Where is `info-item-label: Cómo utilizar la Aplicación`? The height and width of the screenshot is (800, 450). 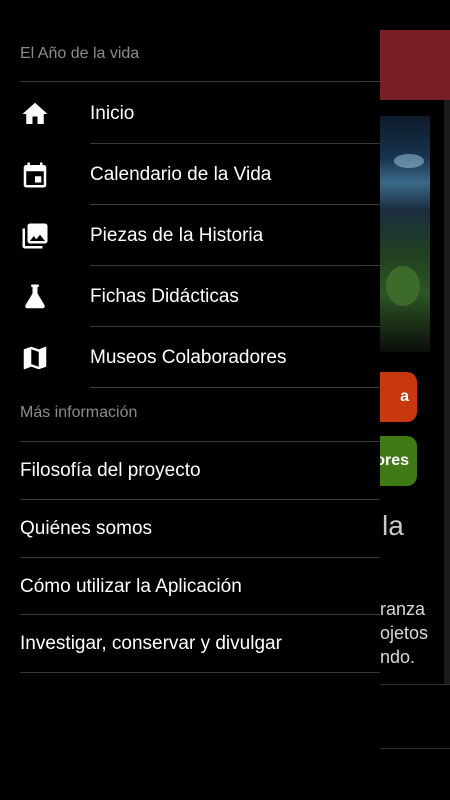
info-item-label: Cómo utilizar la Aplicación is located at coordinates (131, 586).